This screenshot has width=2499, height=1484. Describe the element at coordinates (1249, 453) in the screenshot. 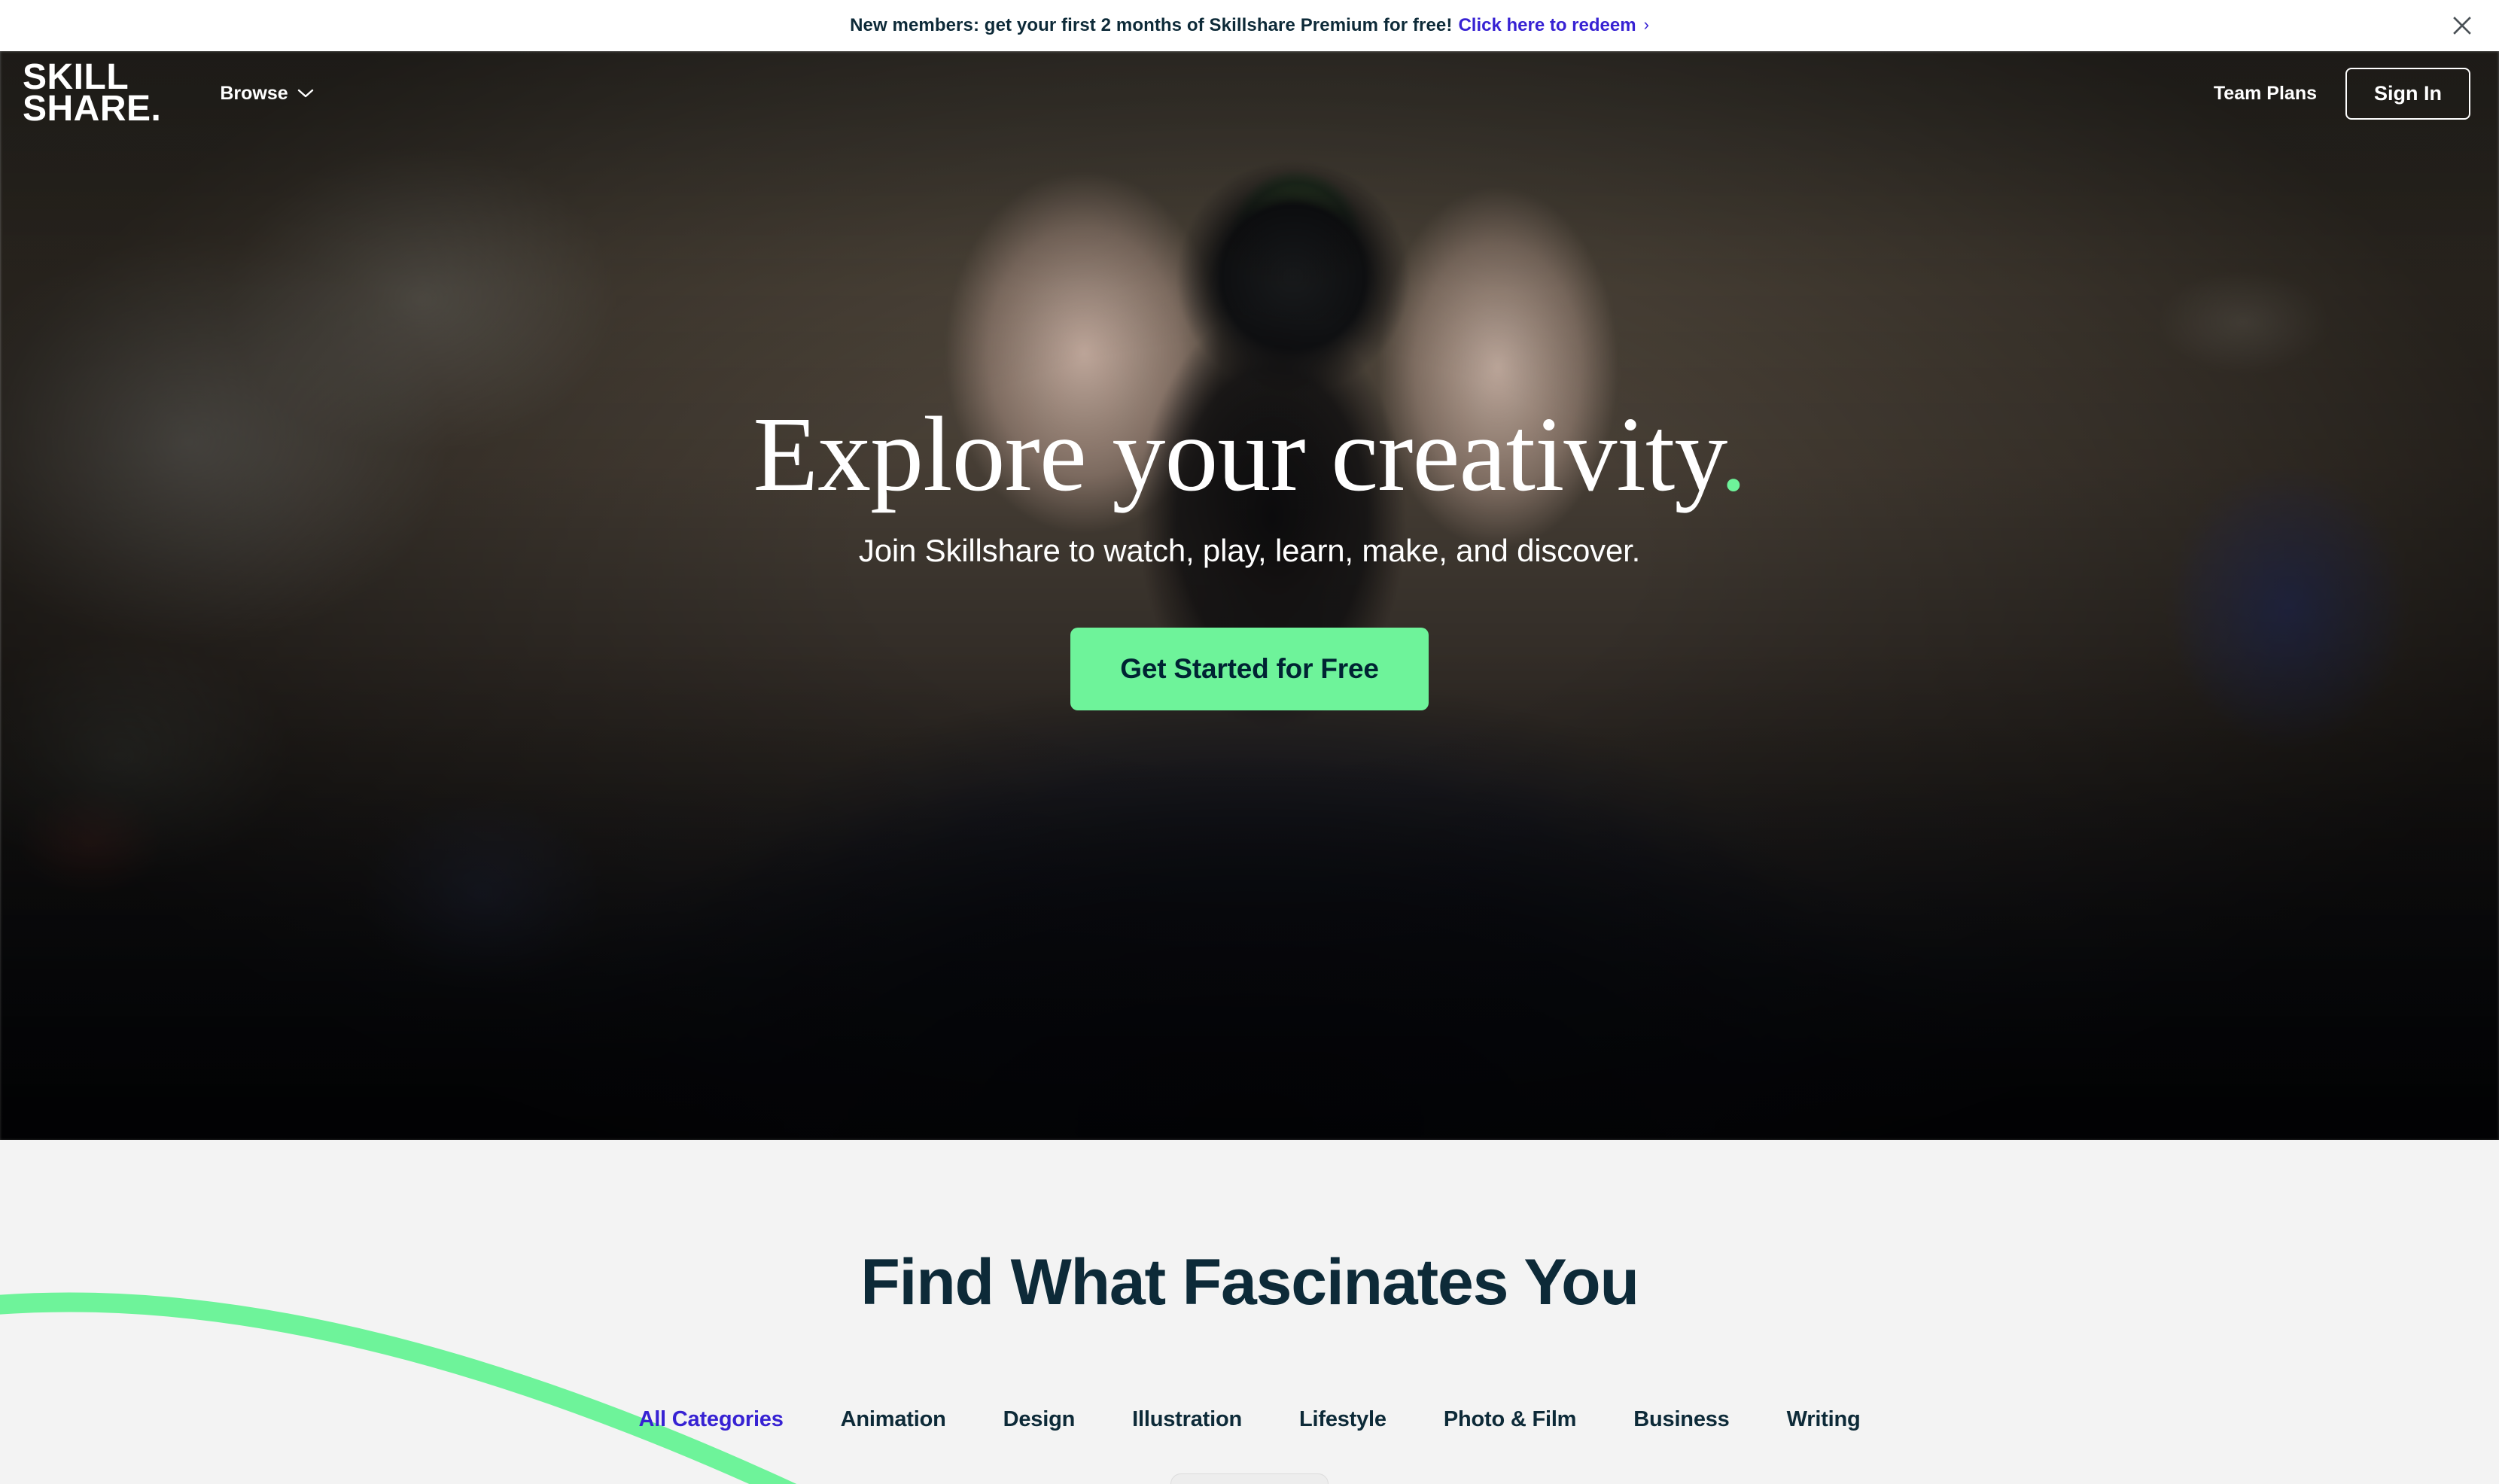

I see `hero-headline: Explore your creativity.` at that location.